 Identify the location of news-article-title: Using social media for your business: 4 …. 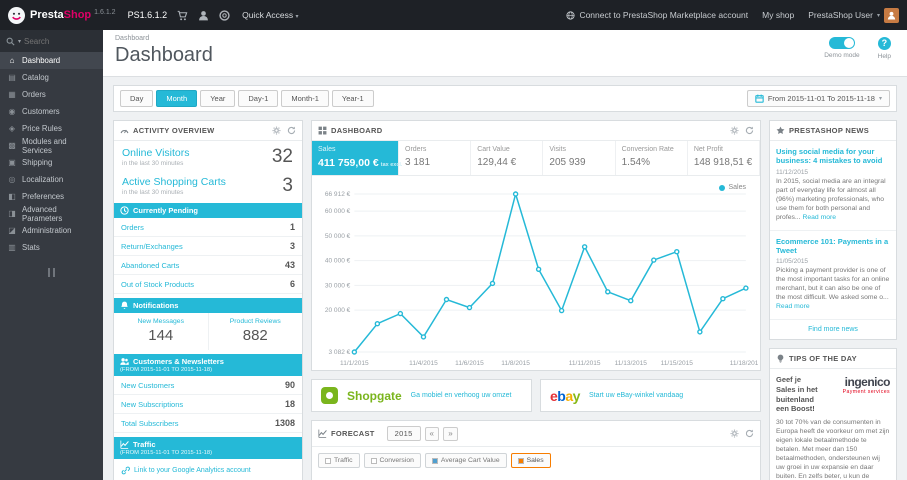
(833, 156).